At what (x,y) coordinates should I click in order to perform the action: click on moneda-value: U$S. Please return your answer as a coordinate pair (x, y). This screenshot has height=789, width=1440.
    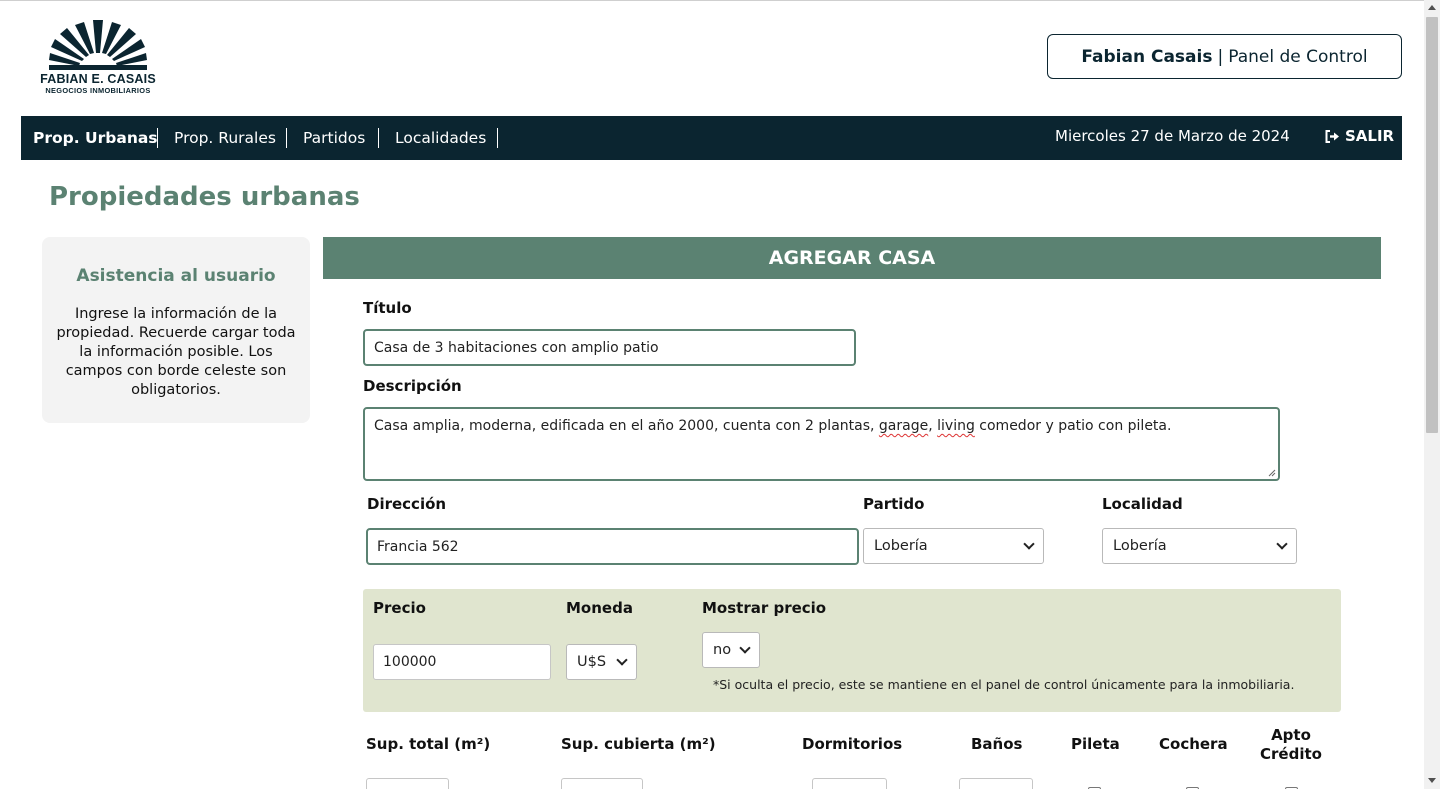
    Looking at the image, I should click on (592, 662).